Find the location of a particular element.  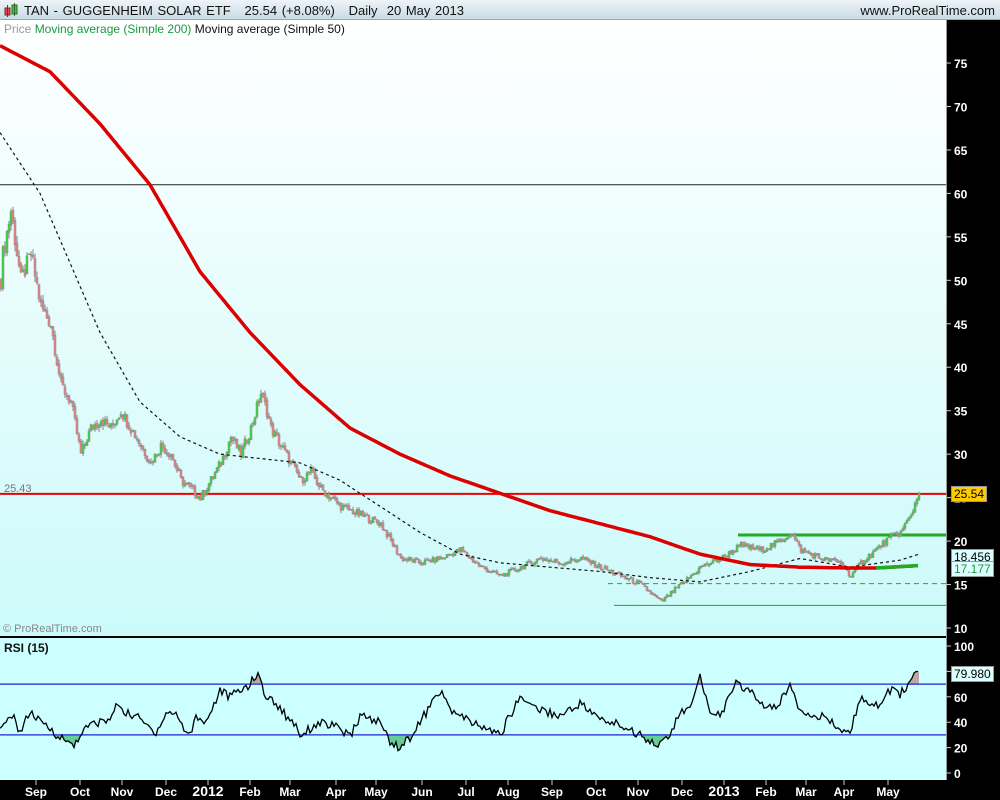

y-tick-label: 65 is located at coordinates (961, 151).